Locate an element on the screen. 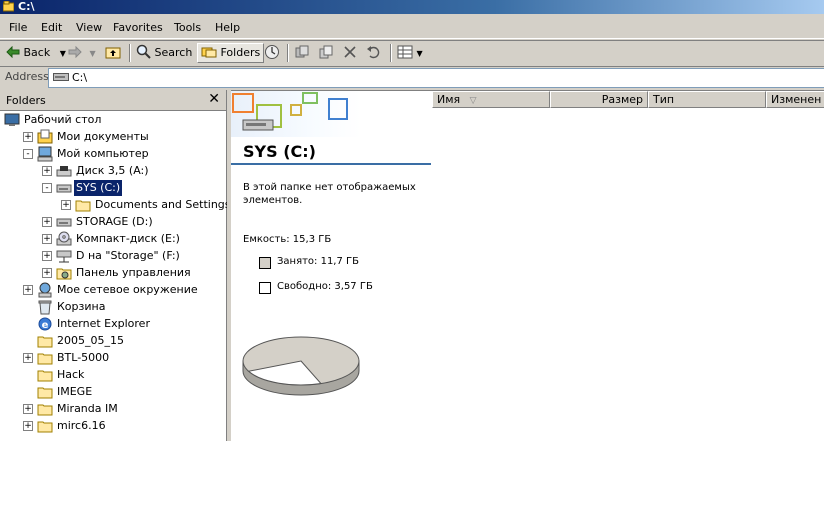 The height and width of the screenshot is (512, 824). close-icon: ✕ is located at coordinates (214, 99).